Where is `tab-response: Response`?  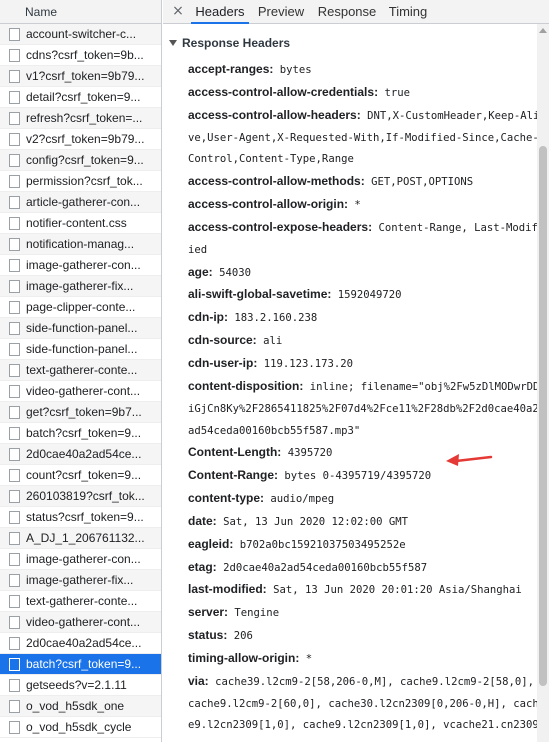
tab-response: Response is located at coordinates (347, 12).